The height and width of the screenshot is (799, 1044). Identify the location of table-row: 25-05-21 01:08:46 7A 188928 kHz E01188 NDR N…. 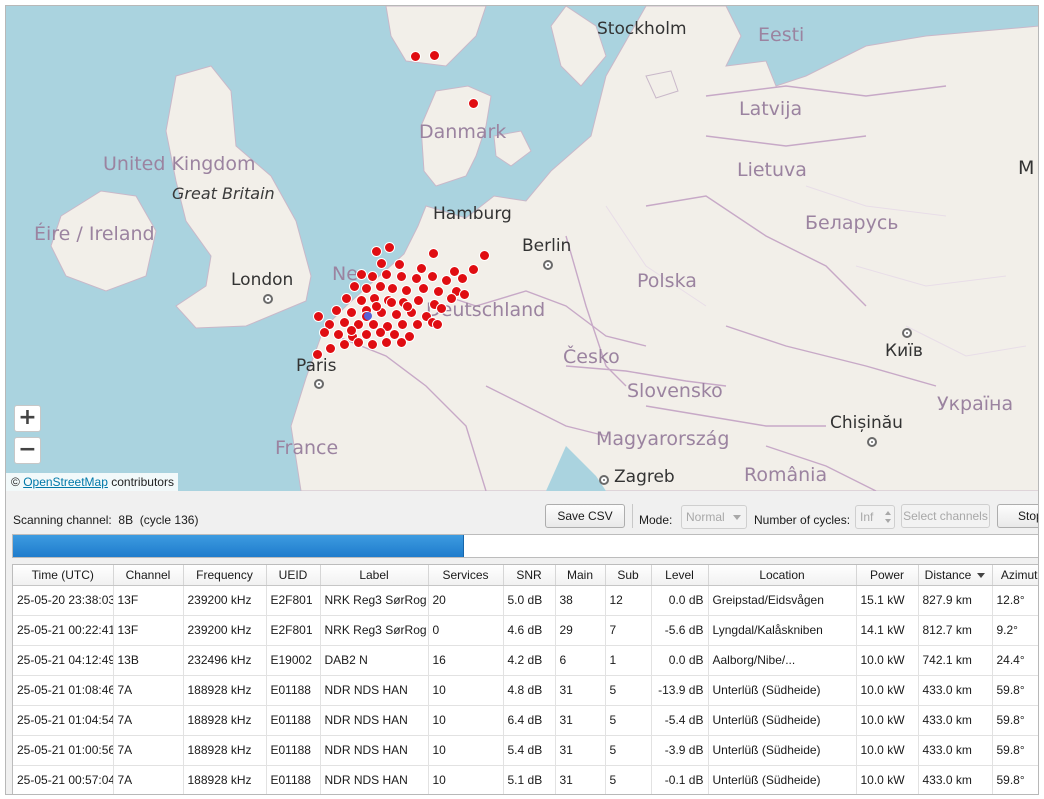
(525, 690).